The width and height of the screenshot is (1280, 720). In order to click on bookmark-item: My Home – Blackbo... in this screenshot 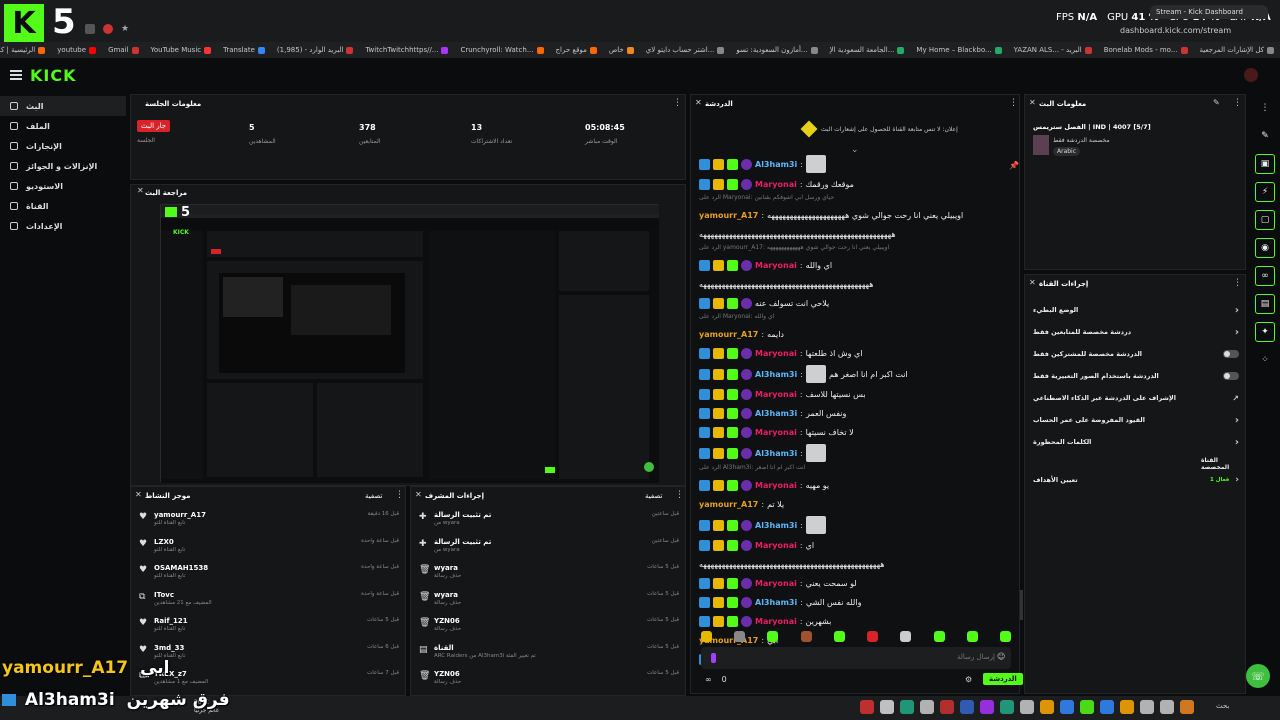, I will do `click(959, 50)`.